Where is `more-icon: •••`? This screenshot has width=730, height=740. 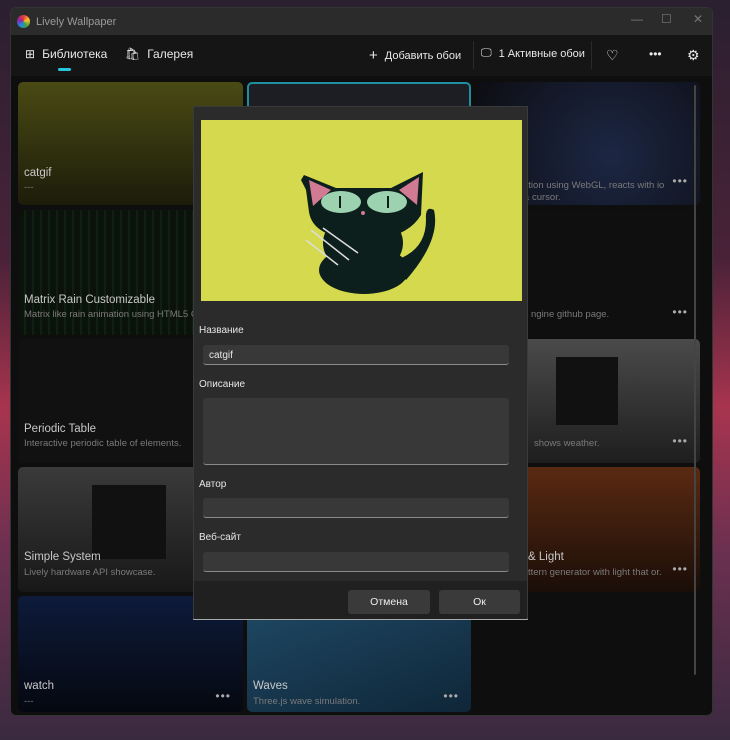 more-icon: ••• is located at coordinates (655, 54).